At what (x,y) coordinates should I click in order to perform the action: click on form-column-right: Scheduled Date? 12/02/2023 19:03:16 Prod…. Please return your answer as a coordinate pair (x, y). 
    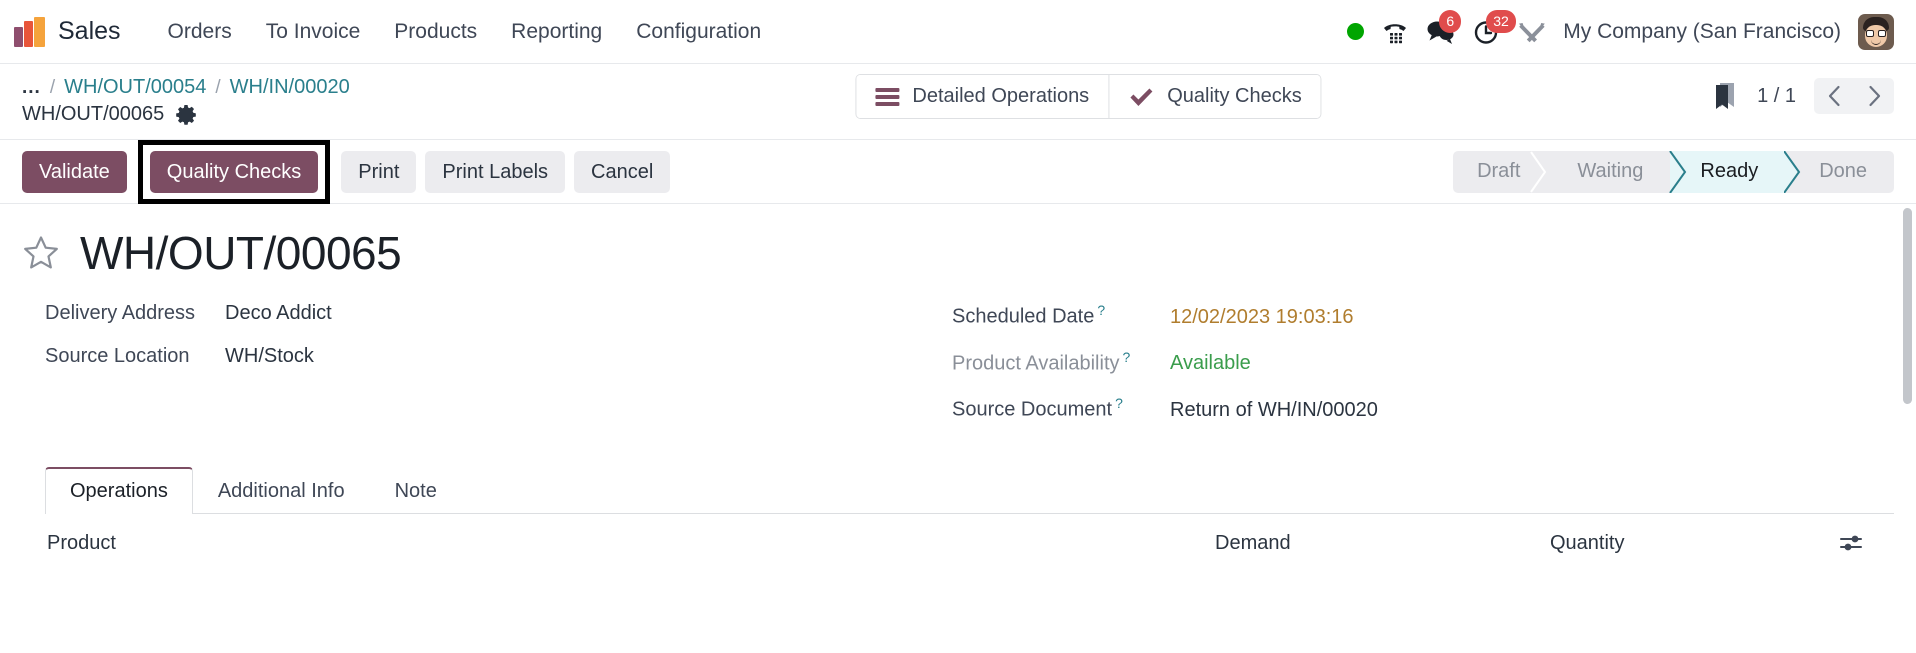
    Looking at the image, I should click on (1423, 372).